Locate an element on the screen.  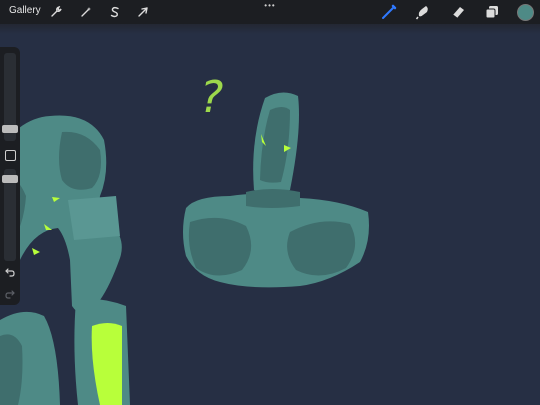
eraser-icon is located at coordinates (458, 12).